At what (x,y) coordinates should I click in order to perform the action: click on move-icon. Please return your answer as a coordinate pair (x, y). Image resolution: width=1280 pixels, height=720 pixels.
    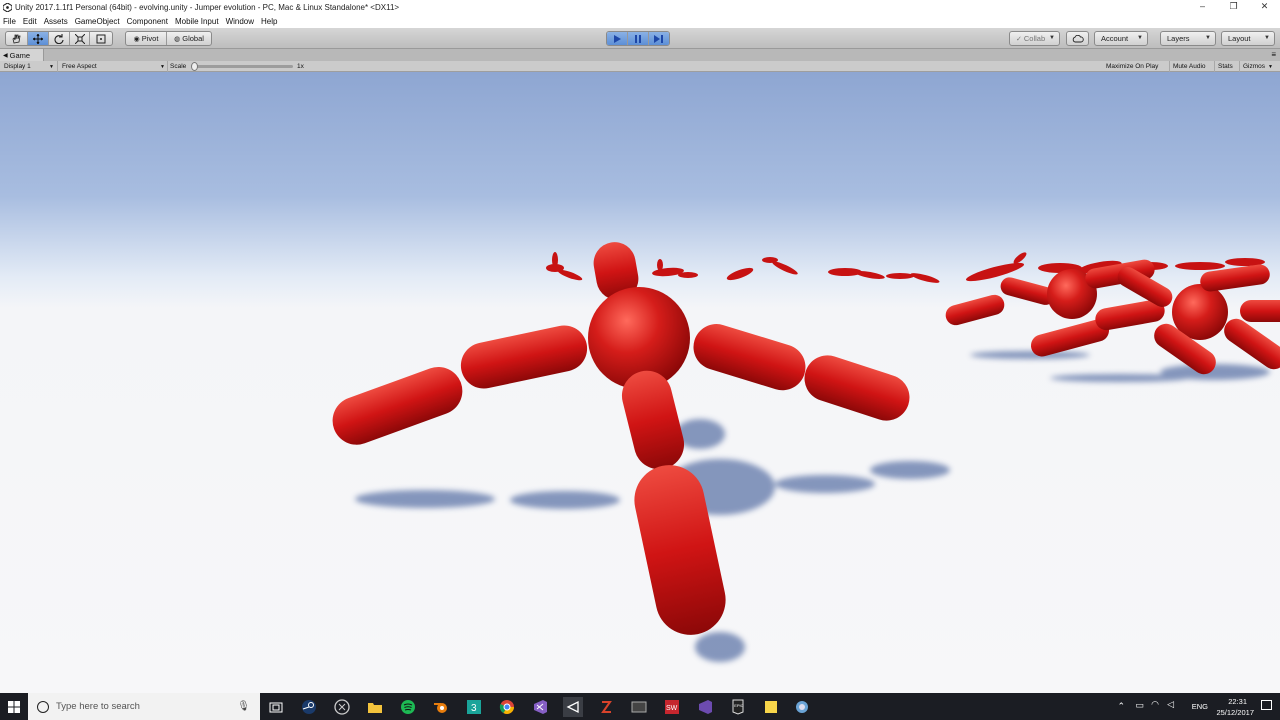
    Looking at the image, I should click on (37, 38).